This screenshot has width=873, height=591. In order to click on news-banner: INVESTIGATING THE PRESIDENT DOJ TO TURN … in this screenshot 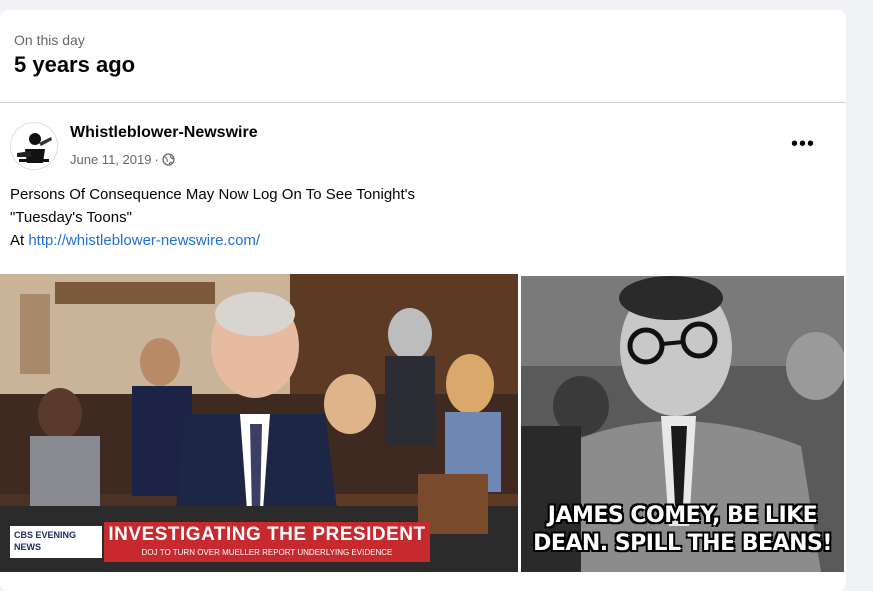, I will do `click(267, 542)`.